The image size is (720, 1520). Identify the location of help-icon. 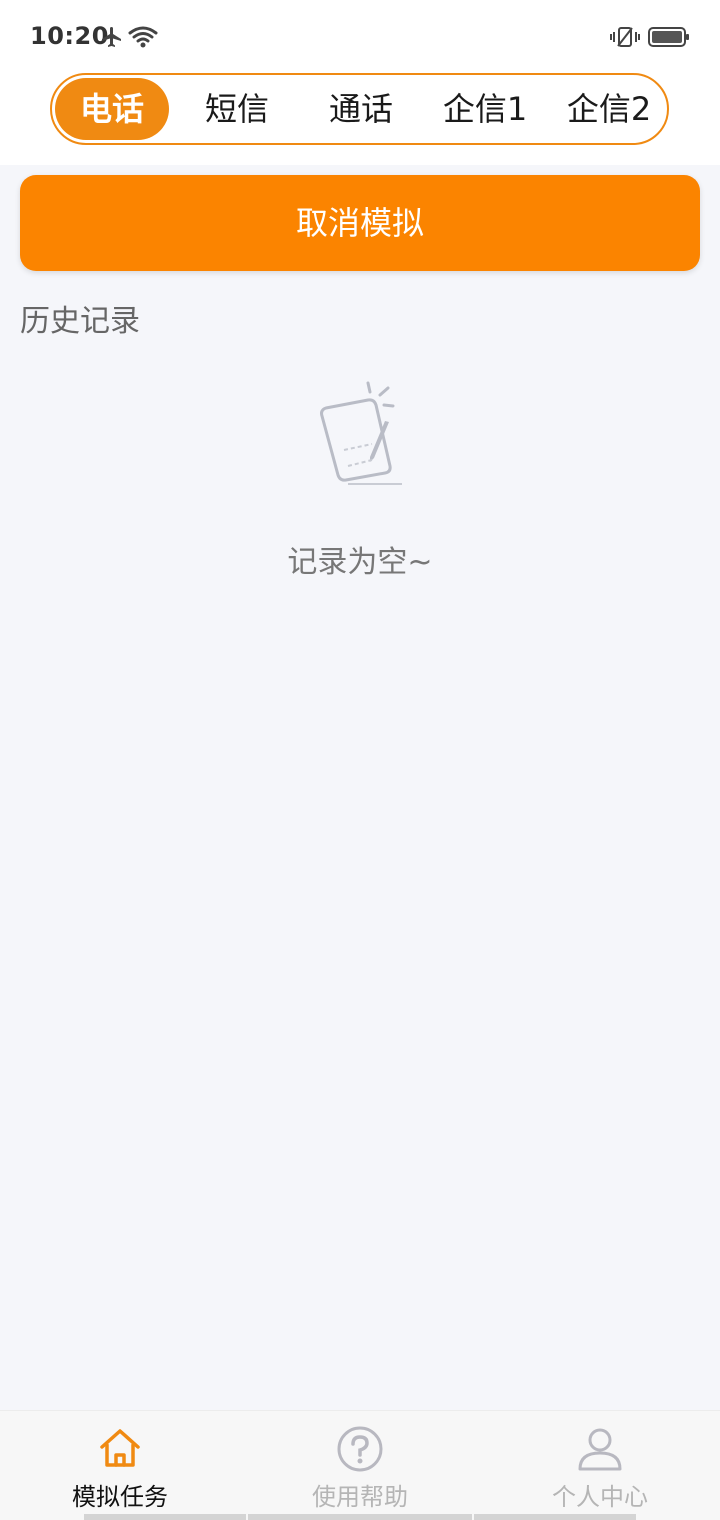
(360, 1449).